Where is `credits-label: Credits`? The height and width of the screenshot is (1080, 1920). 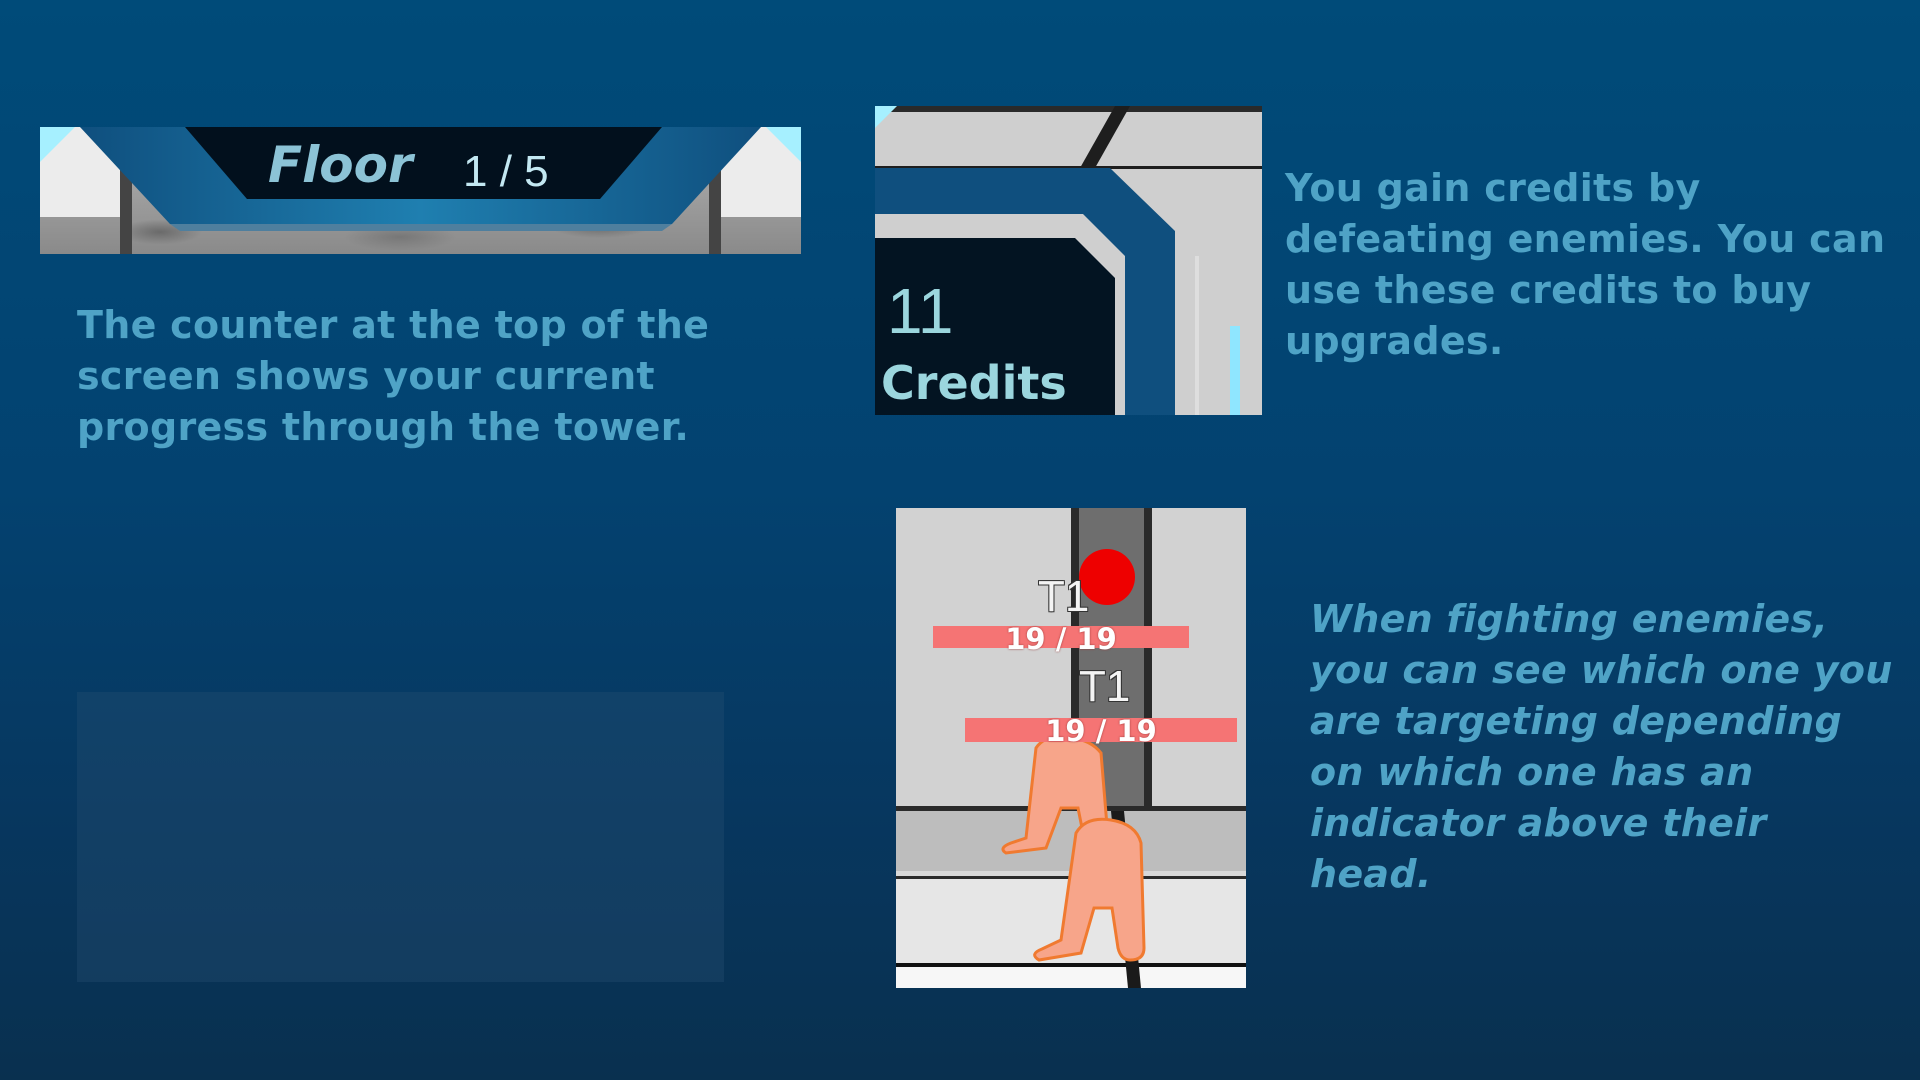 credits-label: Credits is located at coordinates (974, 383).